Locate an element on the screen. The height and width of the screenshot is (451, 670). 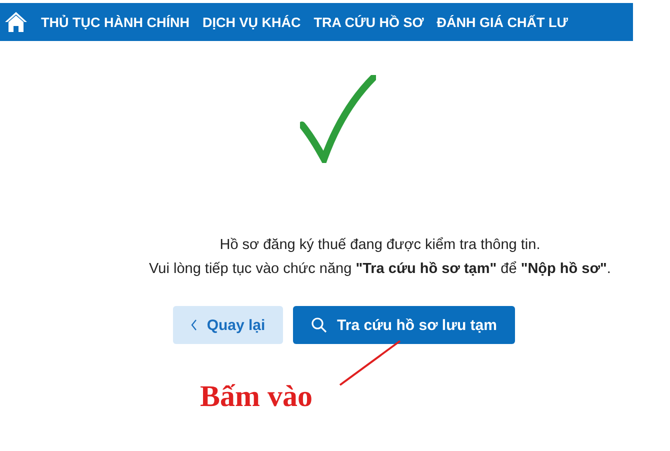
message-text: Hồ sơ đăng ký thuế đang được kiểm tra thông tin. is located at coordinates (380, 245).